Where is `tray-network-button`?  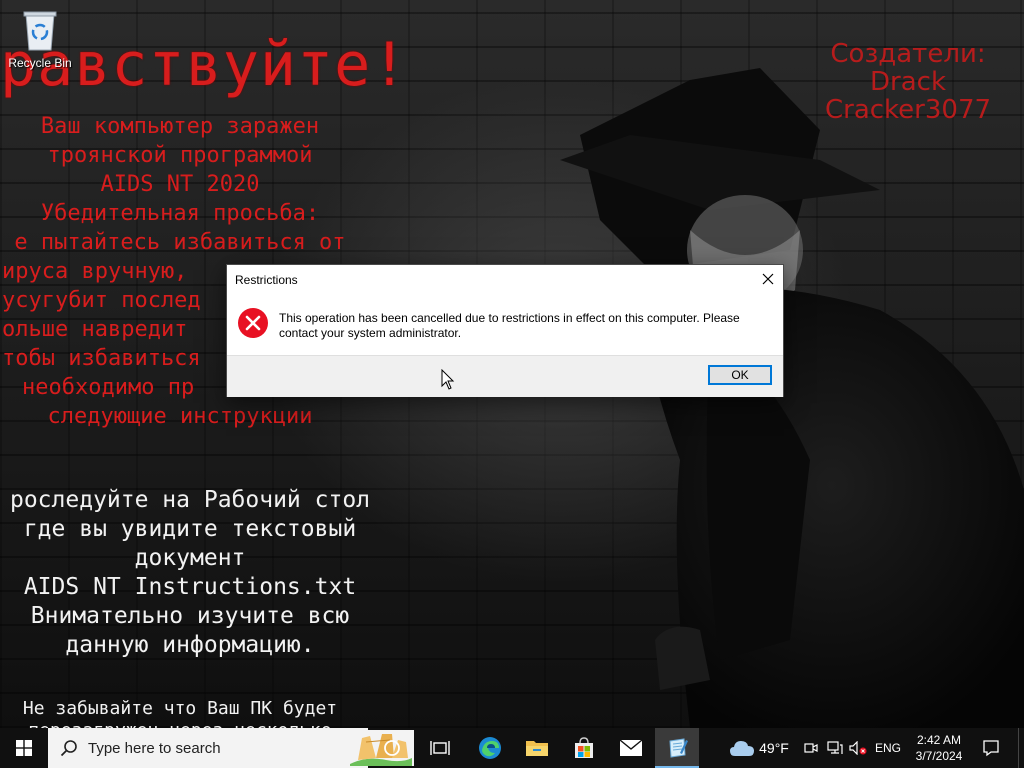 tray-network-button is located at coordinates (835, 748).